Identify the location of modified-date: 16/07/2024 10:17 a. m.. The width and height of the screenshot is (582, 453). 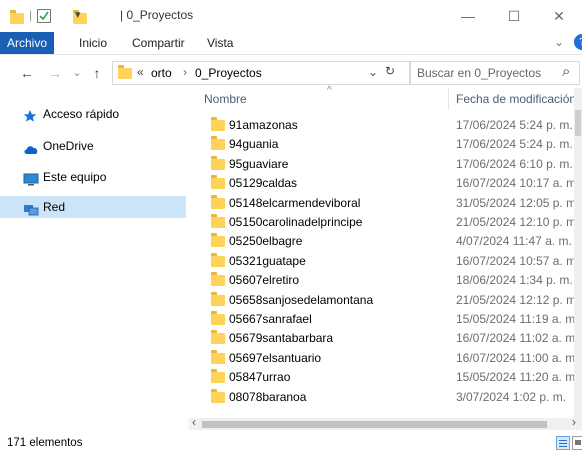
(517, 183).